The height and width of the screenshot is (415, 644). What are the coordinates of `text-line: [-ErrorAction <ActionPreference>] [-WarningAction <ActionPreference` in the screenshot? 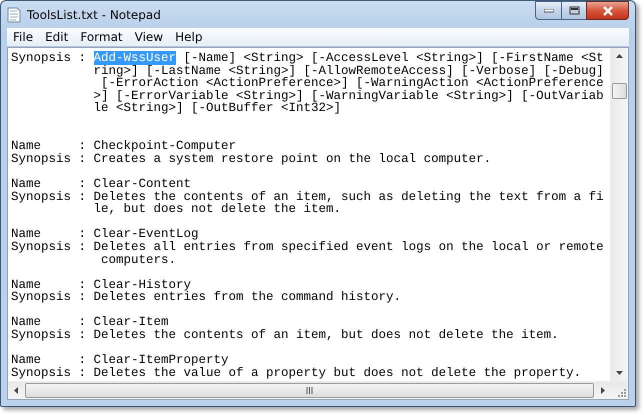 It's located at (353, 83).